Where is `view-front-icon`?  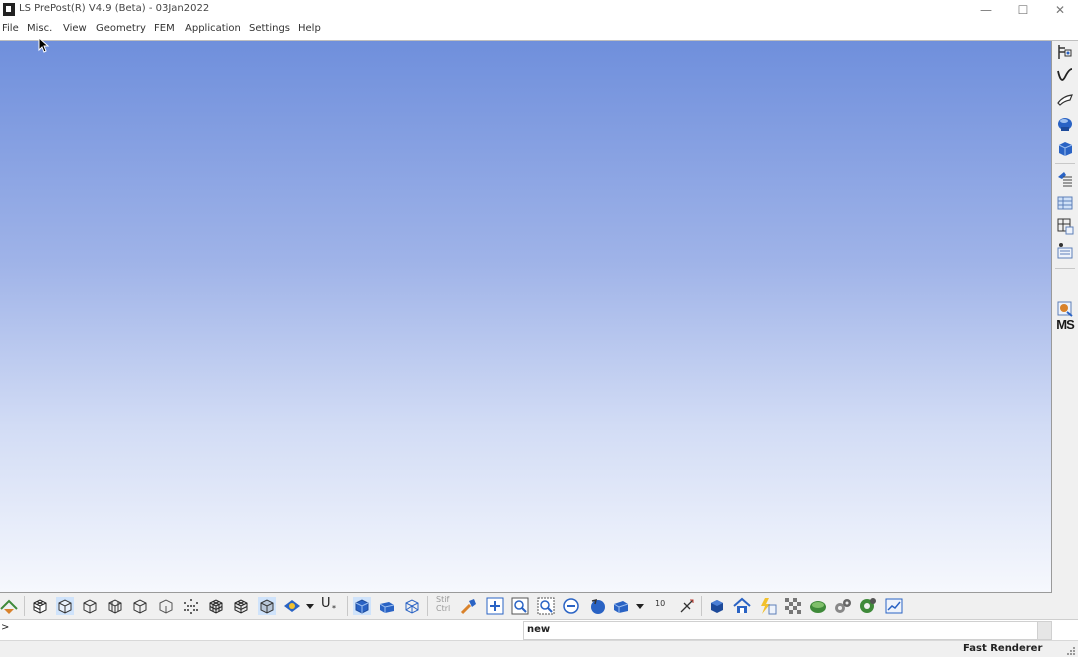
view-front-icon is located at coordinates (387, 606).